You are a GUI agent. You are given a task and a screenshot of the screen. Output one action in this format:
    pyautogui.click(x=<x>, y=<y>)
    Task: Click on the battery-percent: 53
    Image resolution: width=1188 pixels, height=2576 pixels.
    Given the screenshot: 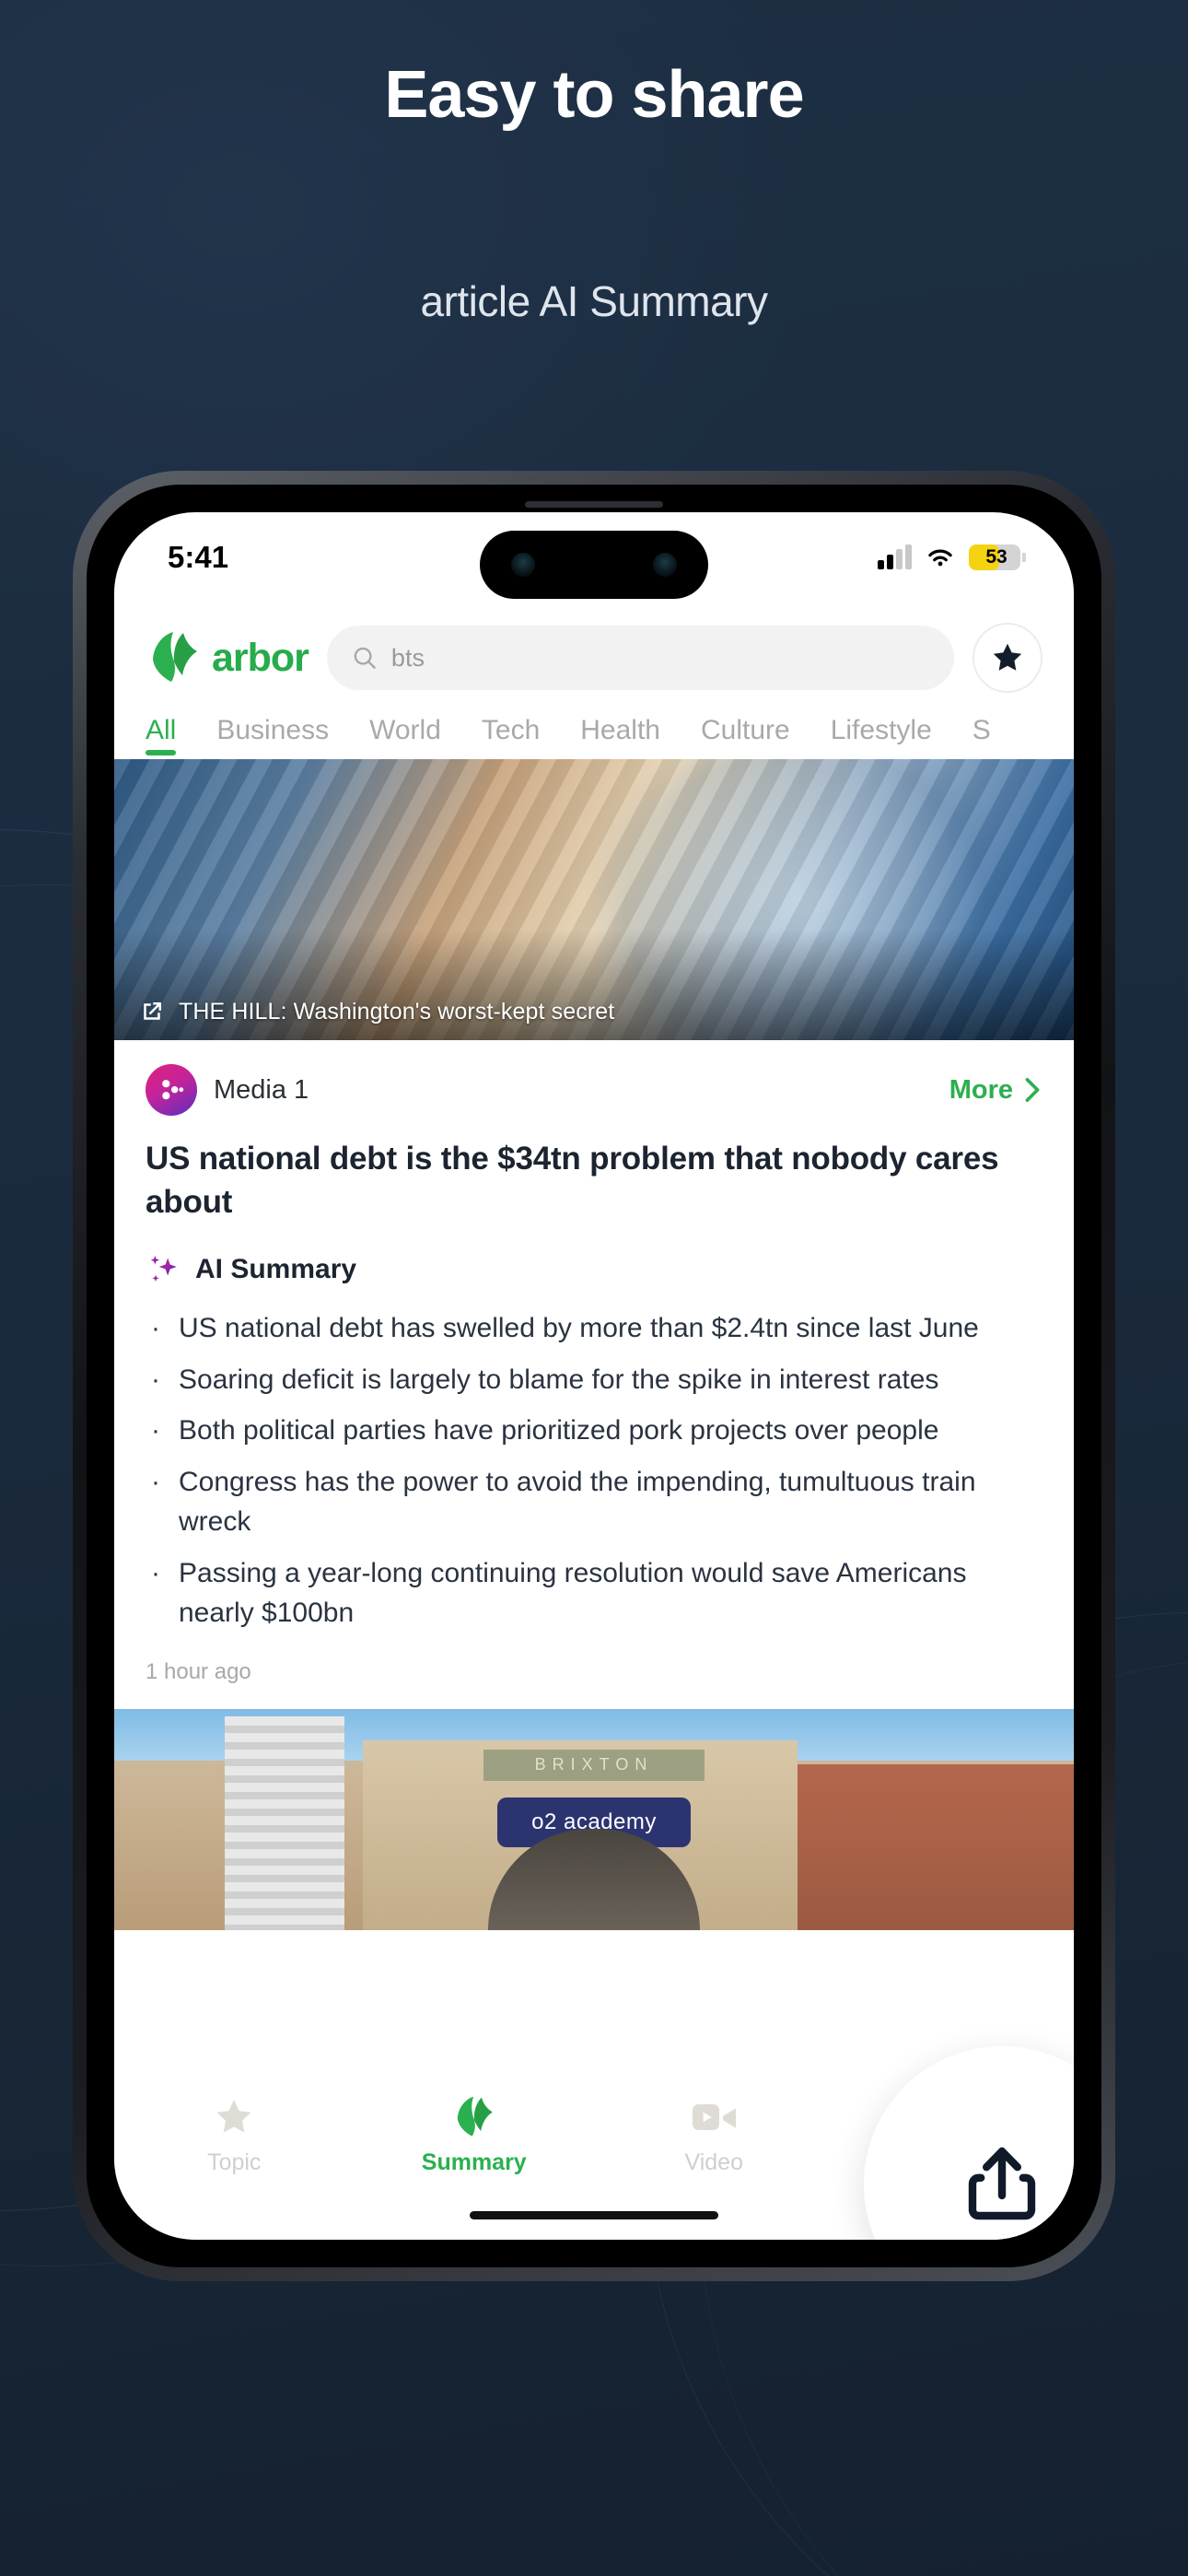 What is the action you would take?
    pyautogui.click(x=996, y=557)
    